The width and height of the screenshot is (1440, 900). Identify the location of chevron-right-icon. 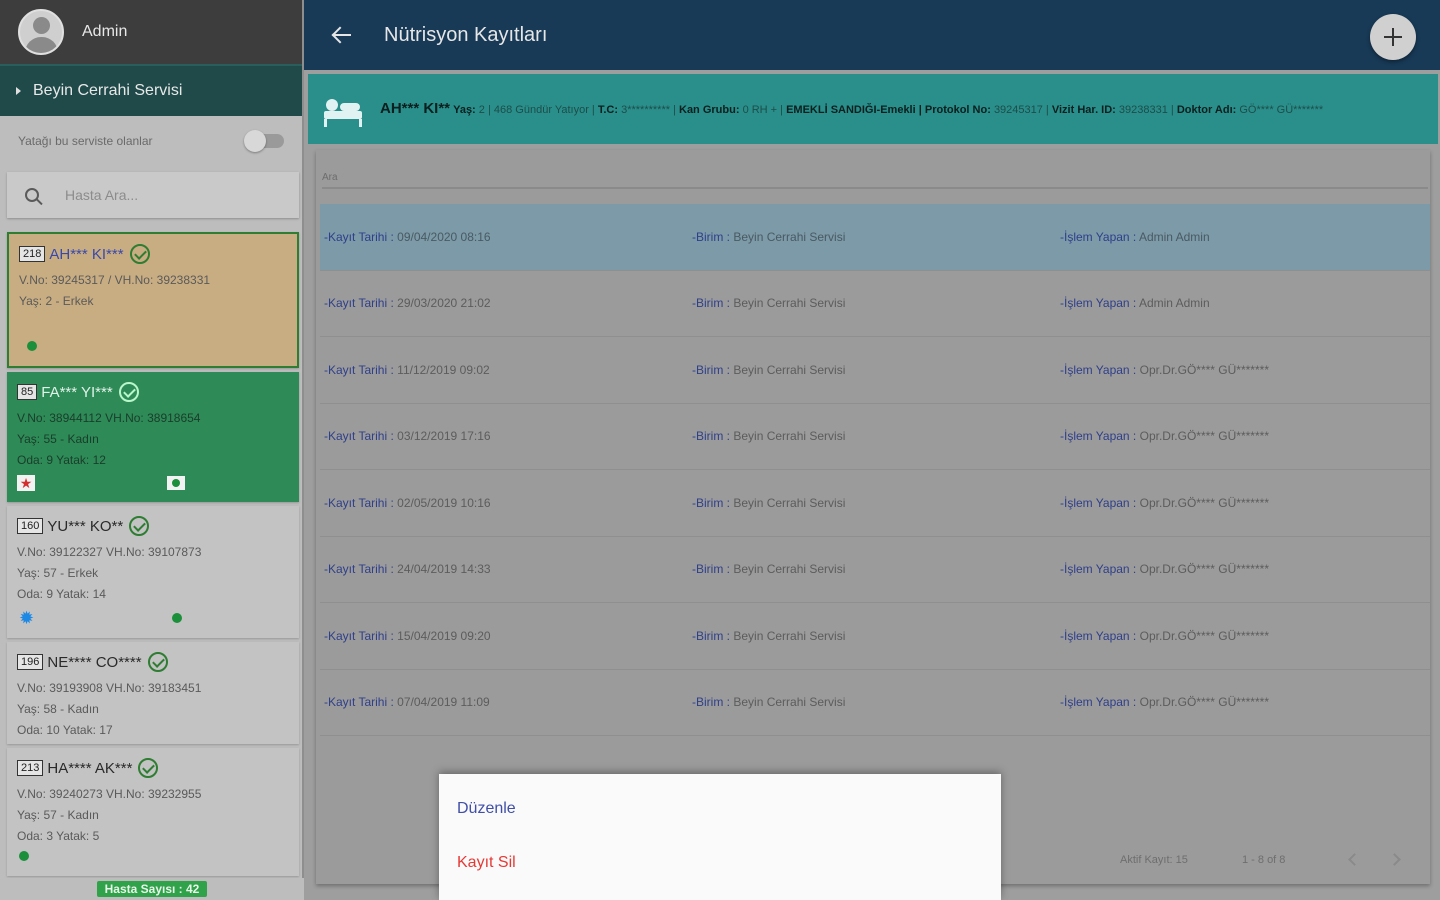
(1394, 859).